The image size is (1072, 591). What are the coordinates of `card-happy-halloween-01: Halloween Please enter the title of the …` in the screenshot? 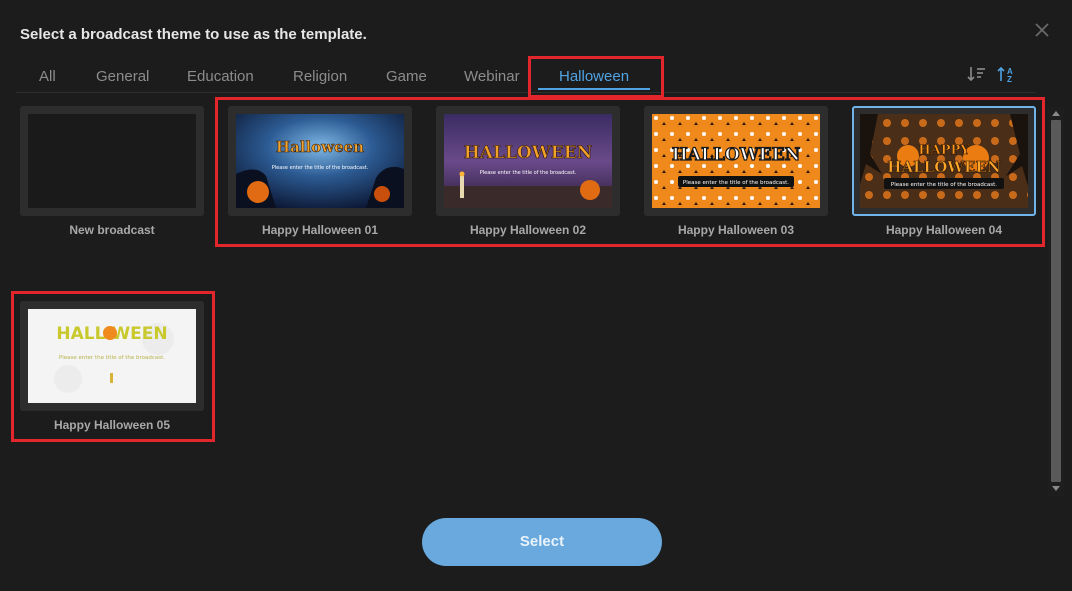 It's located at (320, 176).